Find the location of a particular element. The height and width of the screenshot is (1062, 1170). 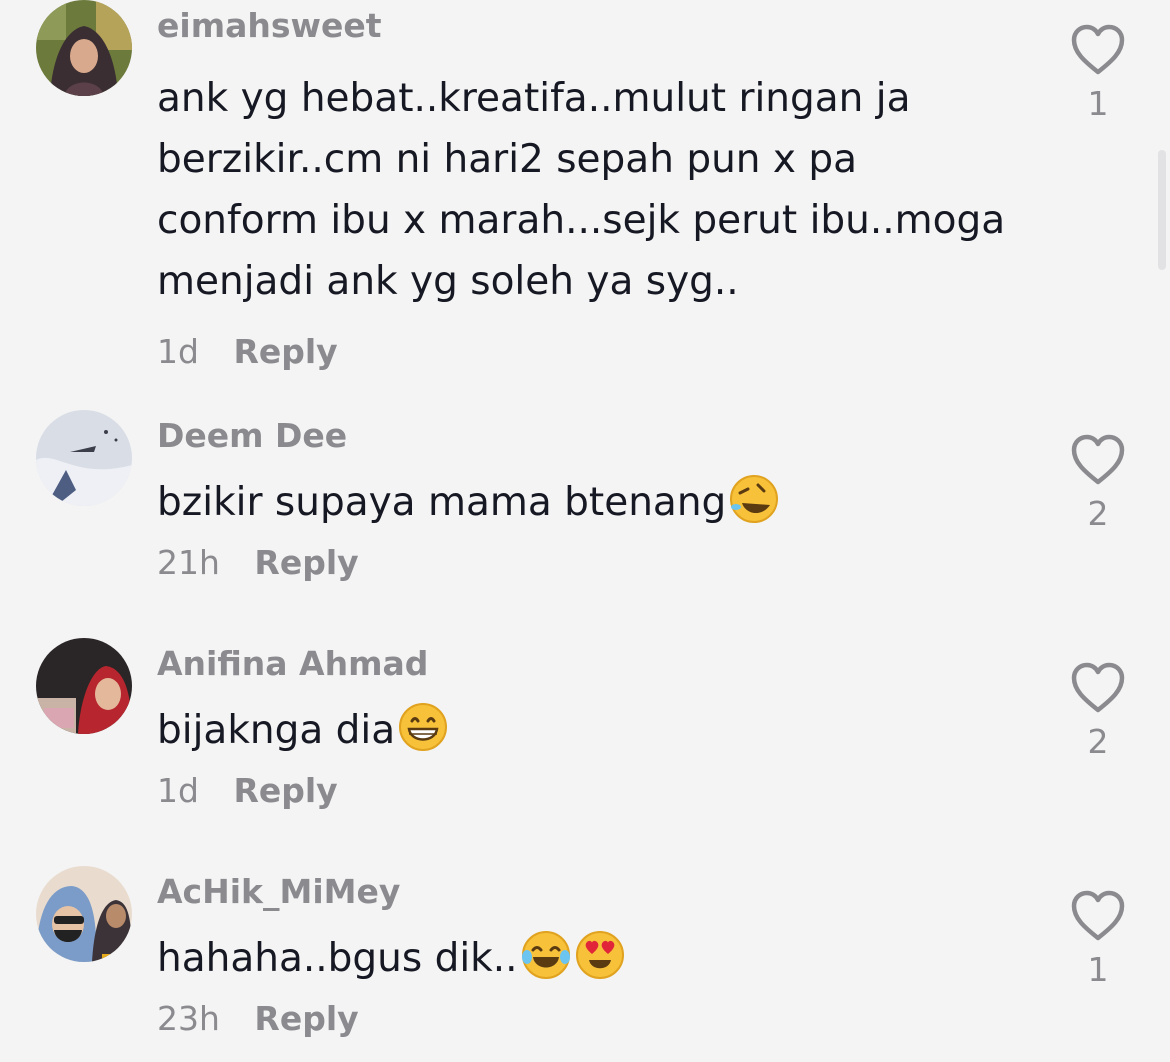

comment-meta: 21h Reply is located at coordinates (597, 563).